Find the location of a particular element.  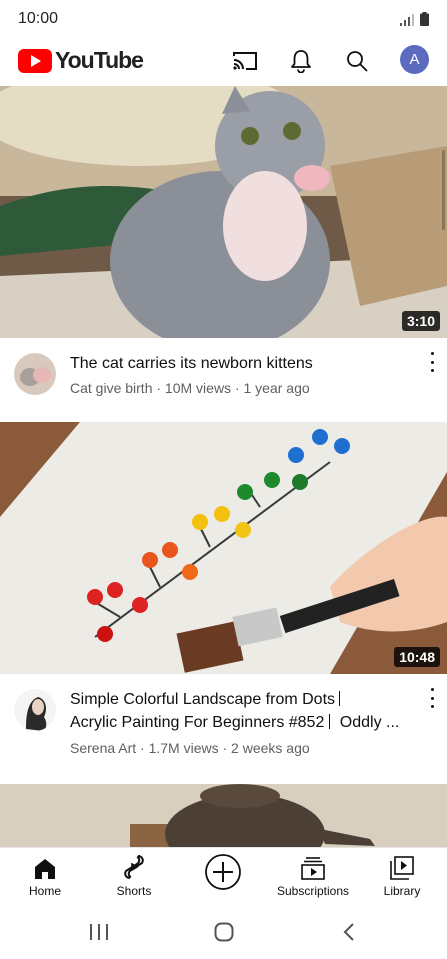

video-duration: 10:48 is located at coordinates (417, 657).